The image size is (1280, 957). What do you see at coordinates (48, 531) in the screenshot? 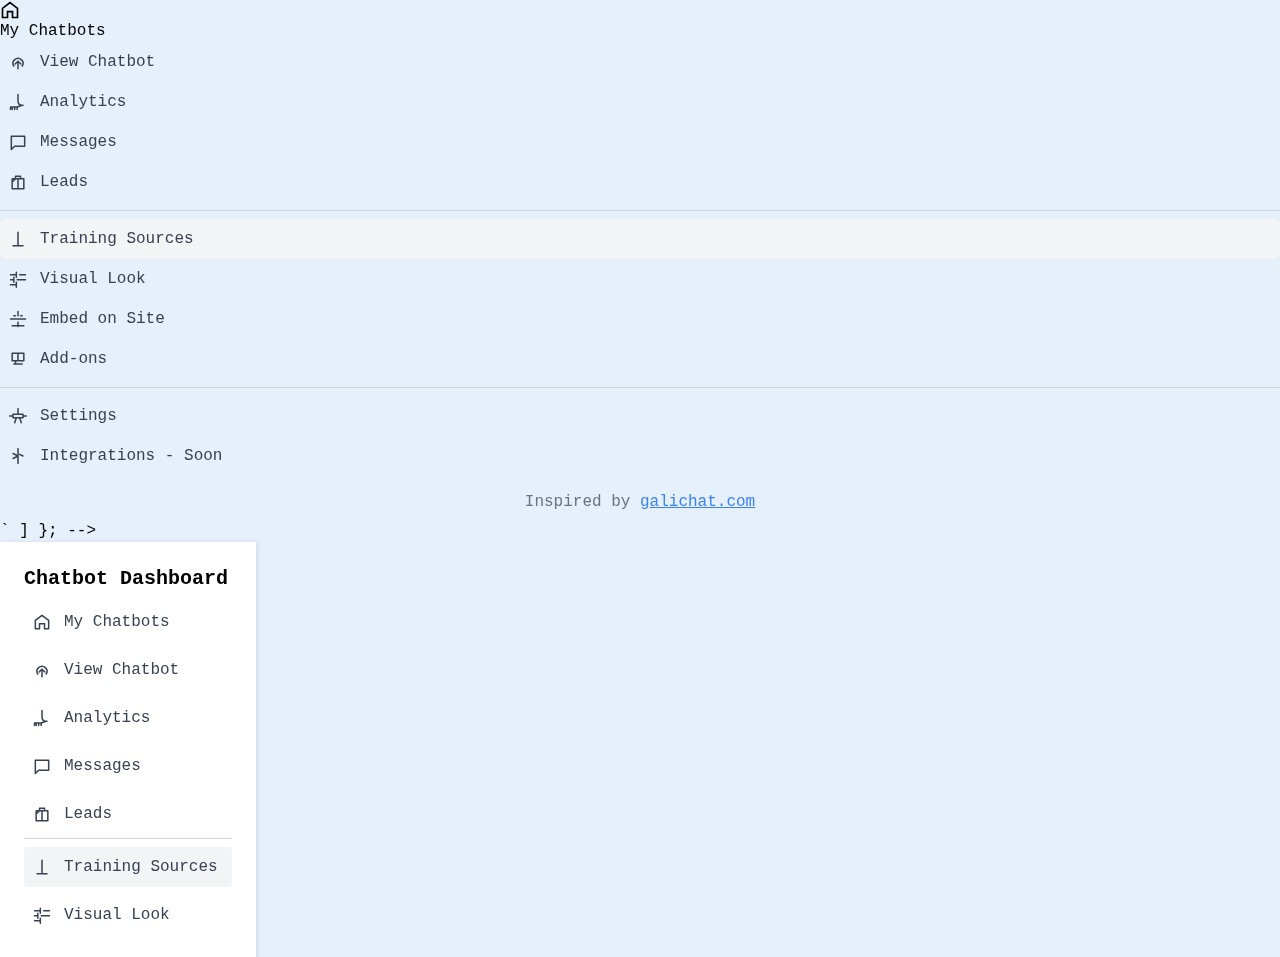
I see `stray-code-text: ` ] }; -->` at bounding box center [48, 531].